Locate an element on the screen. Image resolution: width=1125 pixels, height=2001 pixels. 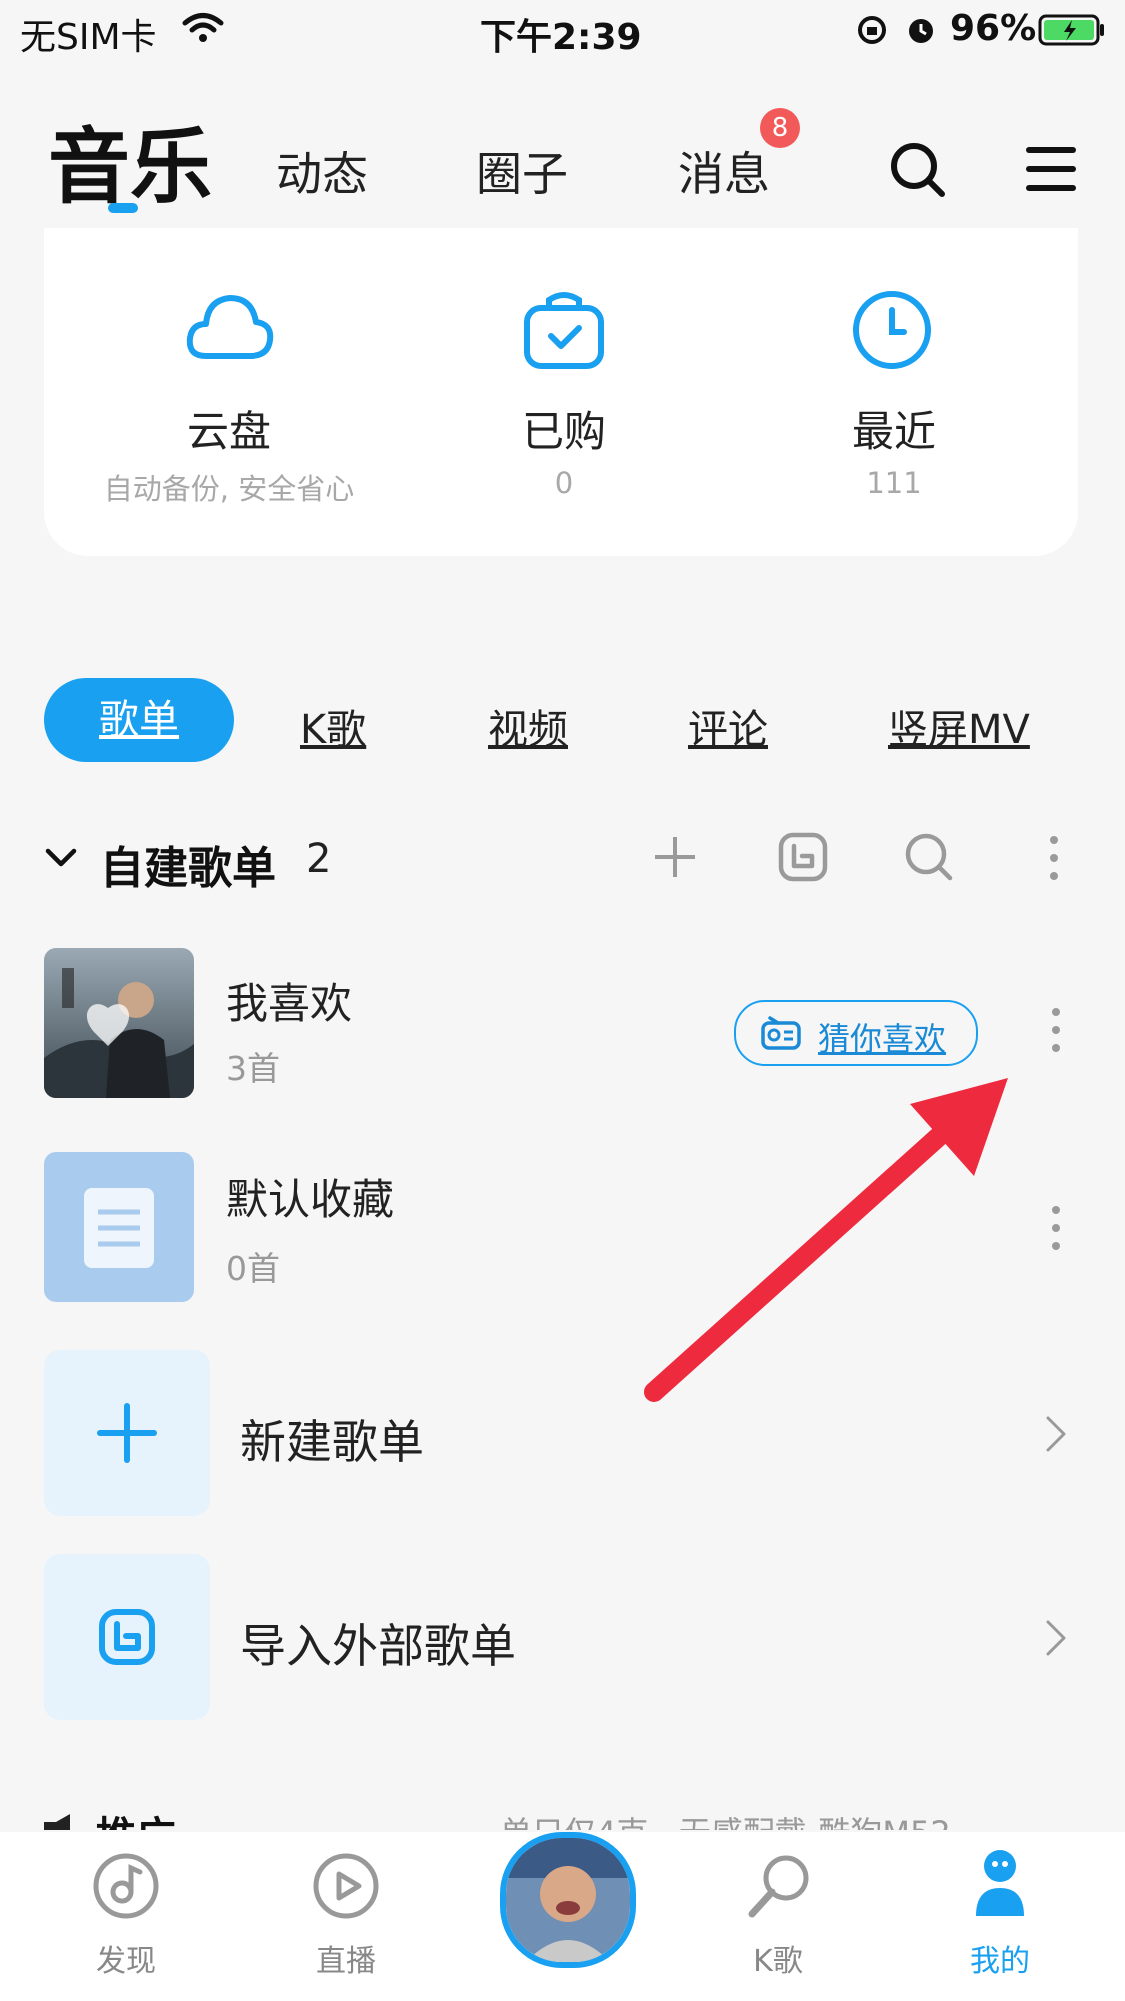
now-playing-avatar is located at coordinates (568, 1900).